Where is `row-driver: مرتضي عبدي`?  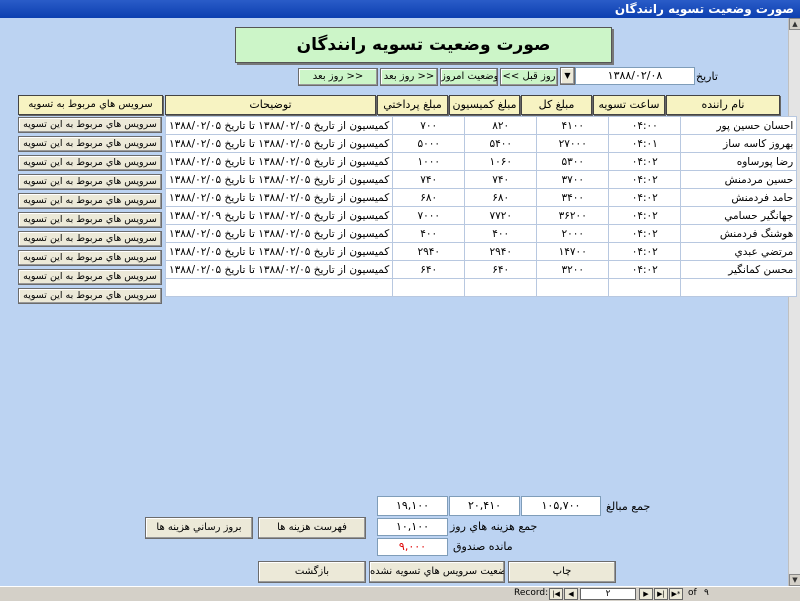 row-driver: مرتضي عبدي is located at coordinates (739, 251).